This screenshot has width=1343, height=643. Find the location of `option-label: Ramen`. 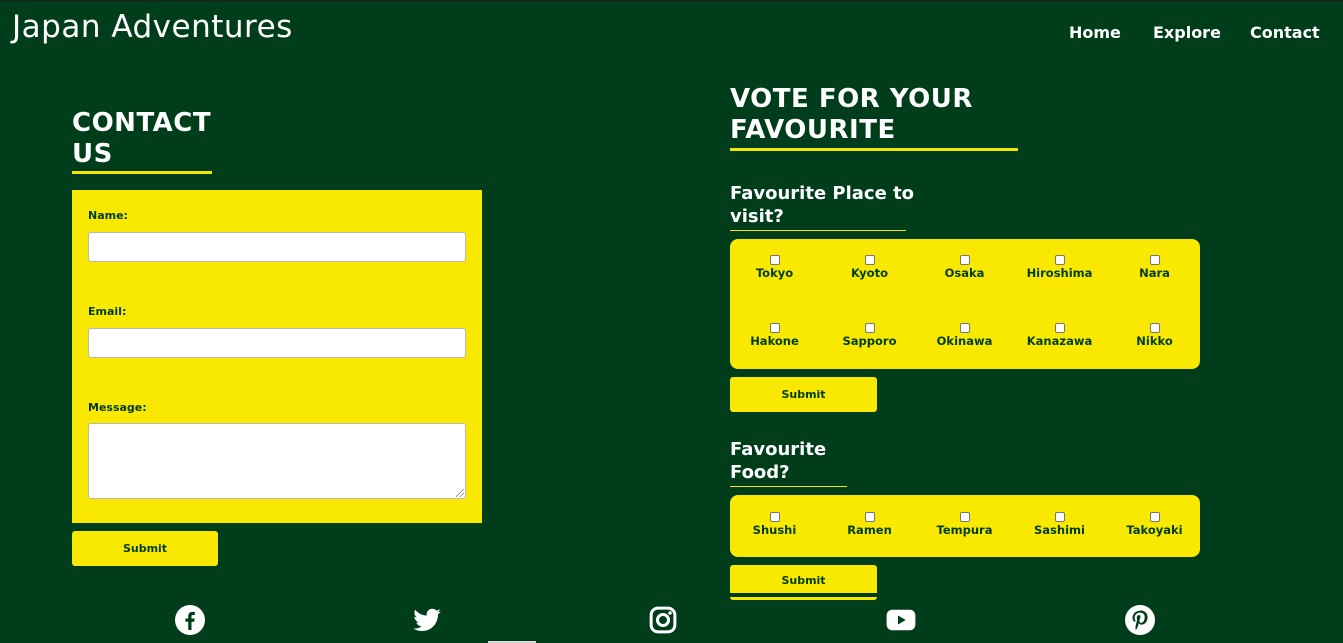

option-label: Ramen is located at coordinates (869, 530).